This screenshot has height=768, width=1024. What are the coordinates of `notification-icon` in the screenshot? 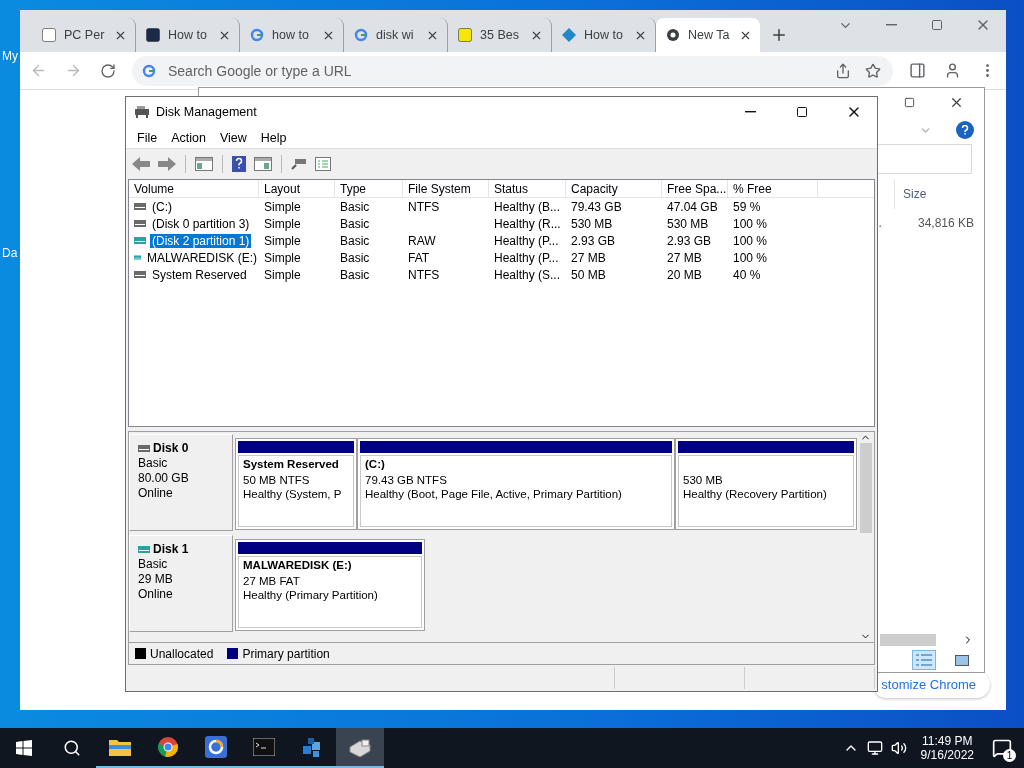 It's located at (1002, 748).